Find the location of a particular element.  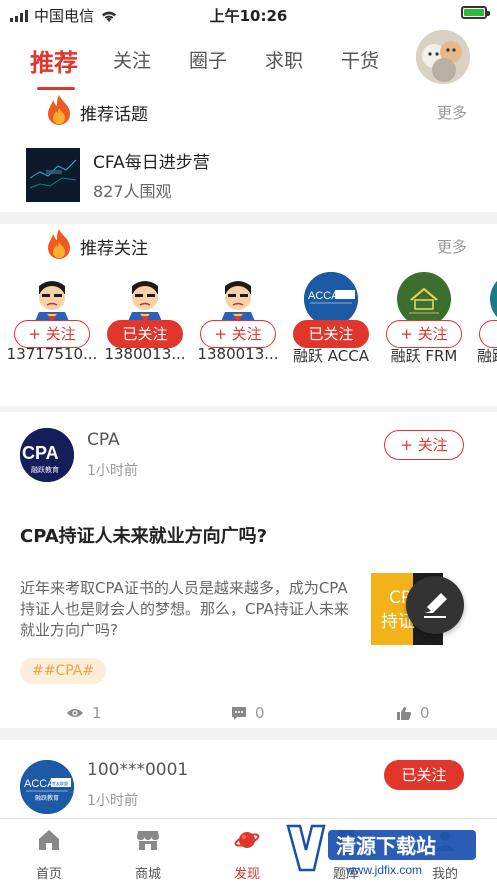

comment-count-value: 0 is located at coordinates (260, 713).